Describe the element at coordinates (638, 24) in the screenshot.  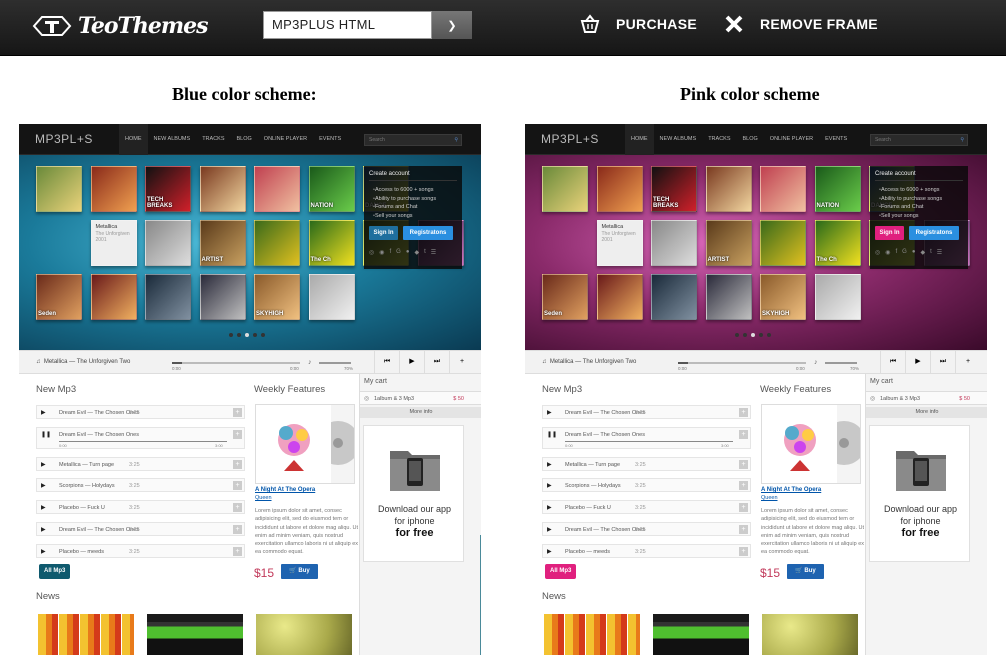
I see `purchase-button: PURCHASE` at that location.